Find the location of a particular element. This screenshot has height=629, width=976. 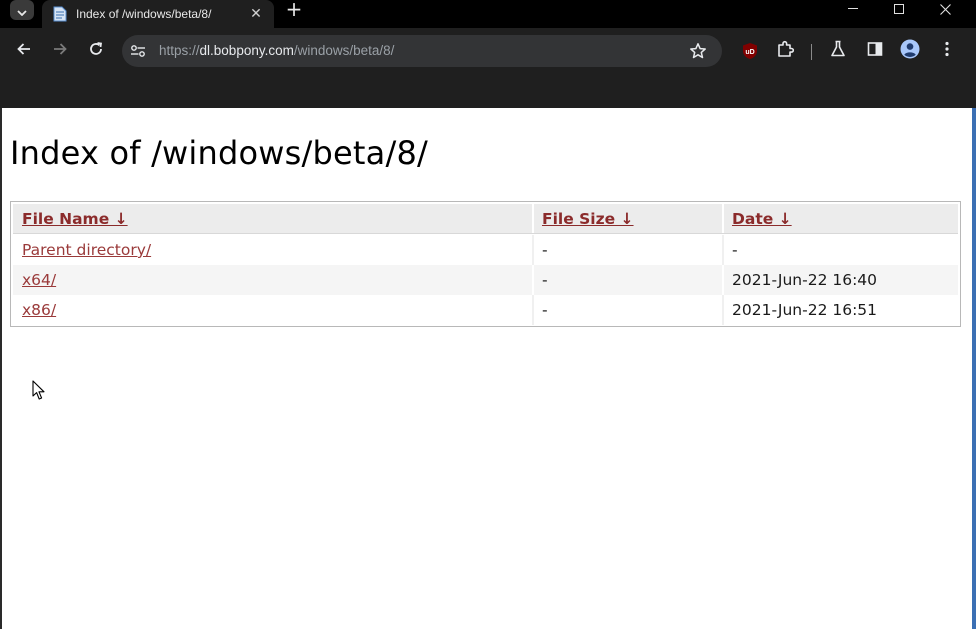

parent-directory-link: Parent directory/ is located at coordinates (86, 250).